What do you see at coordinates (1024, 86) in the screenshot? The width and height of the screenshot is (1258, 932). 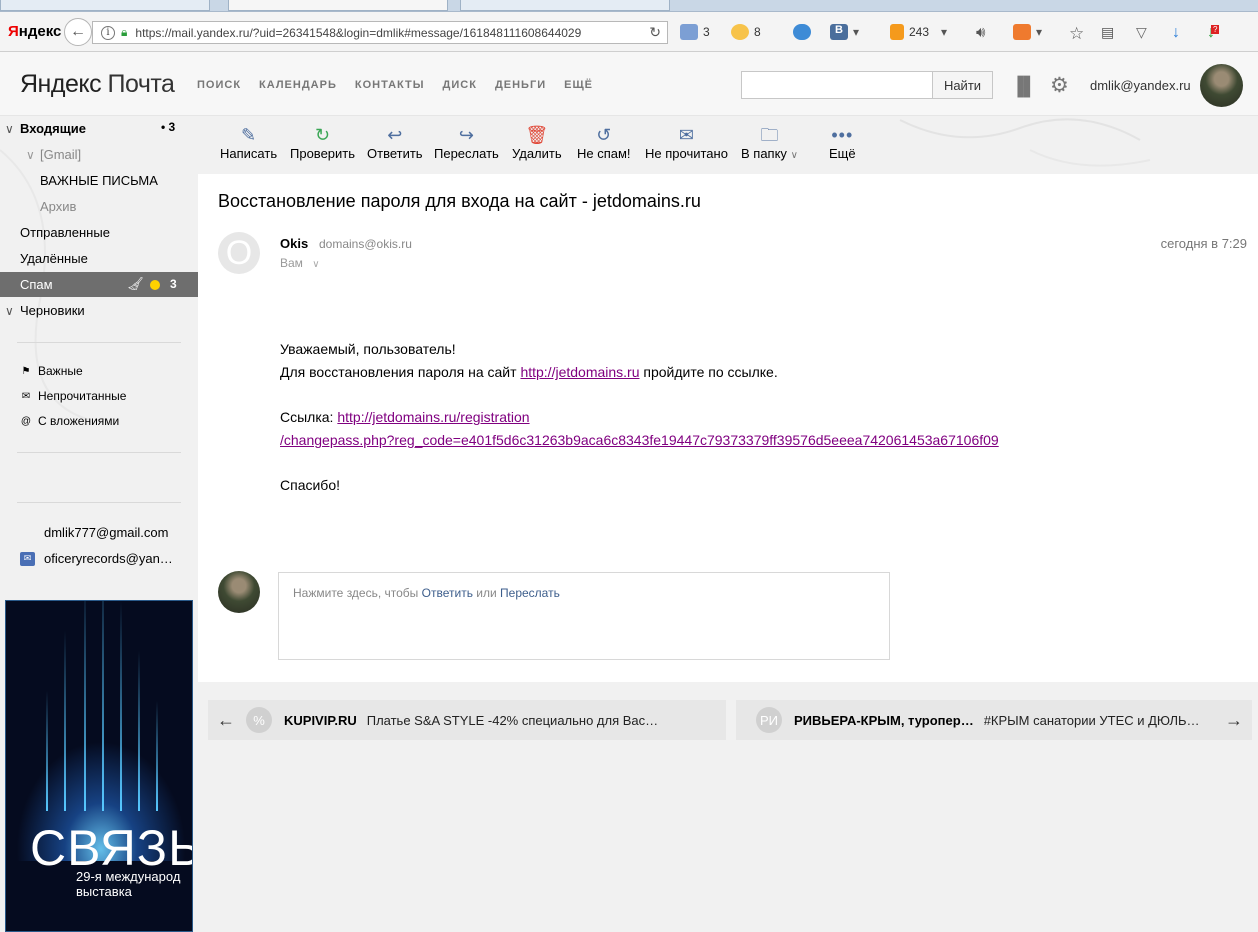 I see `themes-icon: ▐▌` at bounding box center [1024, 86].